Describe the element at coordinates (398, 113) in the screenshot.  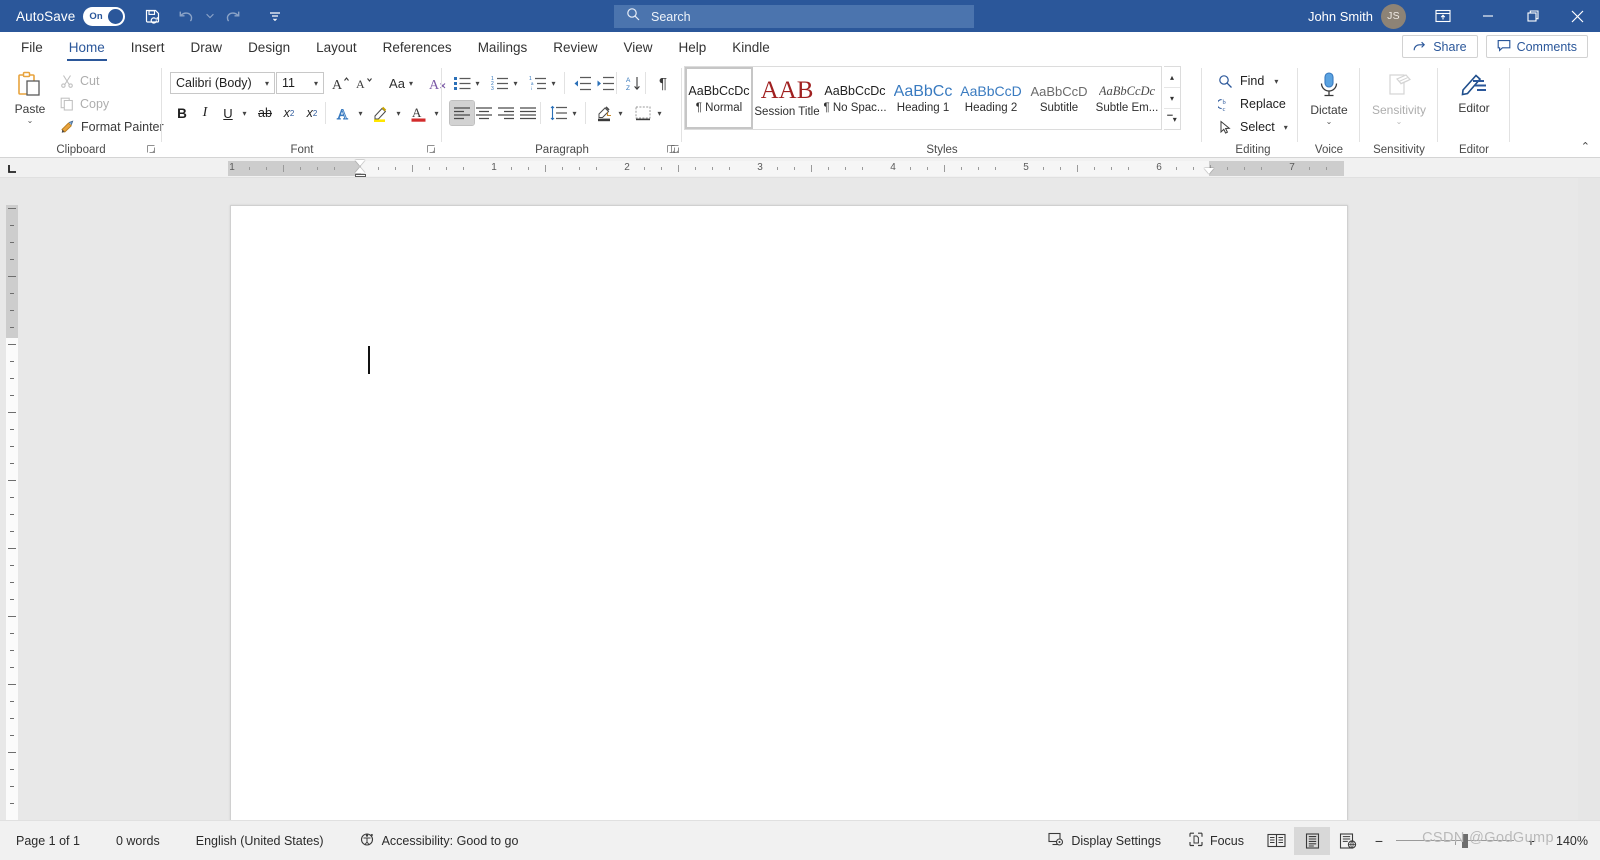
I see `highlight-dropdown-icon: ▾` at that location.